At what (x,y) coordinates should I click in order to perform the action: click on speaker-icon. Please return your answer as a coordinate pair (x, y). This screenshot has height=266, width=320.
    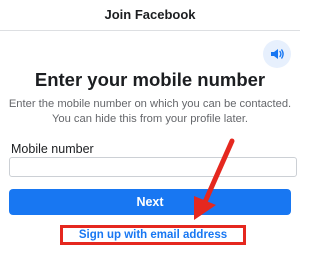
    Looking at the image, I should click on (277, 54).